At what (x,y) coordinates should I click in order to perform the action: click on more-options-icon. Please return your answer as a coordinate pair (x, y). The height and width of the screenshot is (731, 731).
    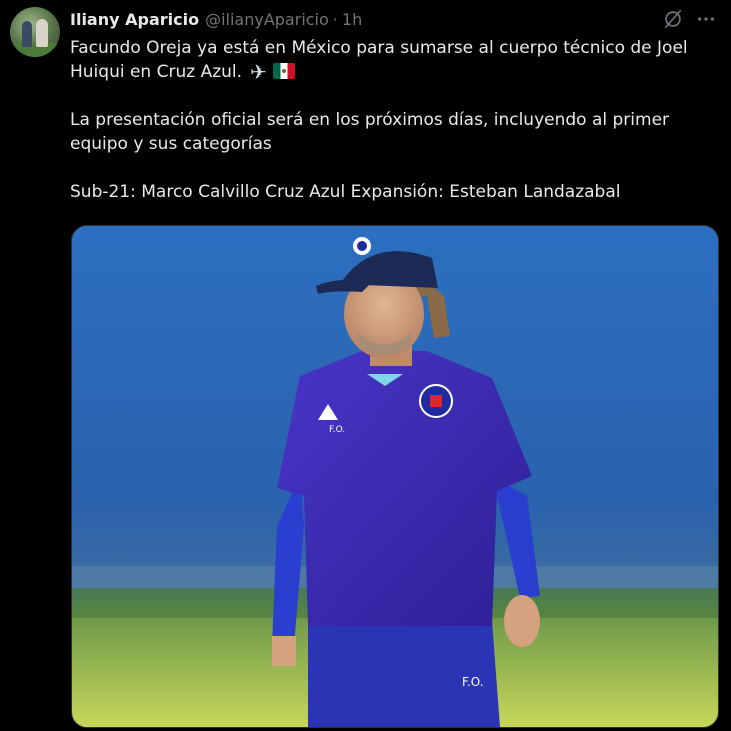
    Looking at the image, I should click on (706, 19).